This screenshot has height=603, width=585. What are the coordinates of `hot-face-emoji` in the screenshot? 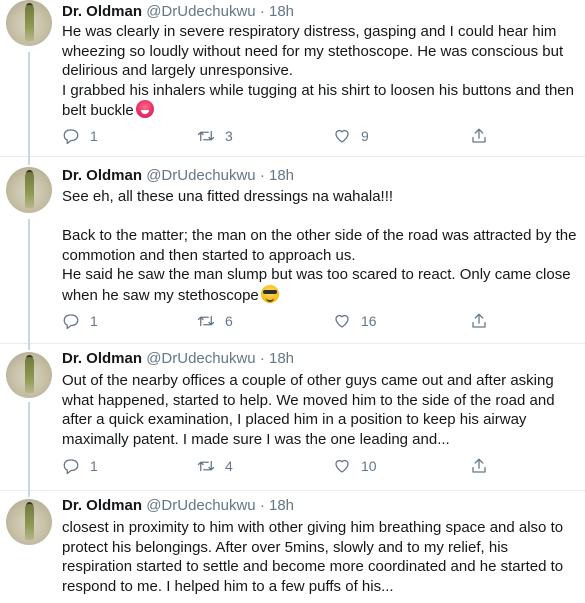 It's located at (144, 109).